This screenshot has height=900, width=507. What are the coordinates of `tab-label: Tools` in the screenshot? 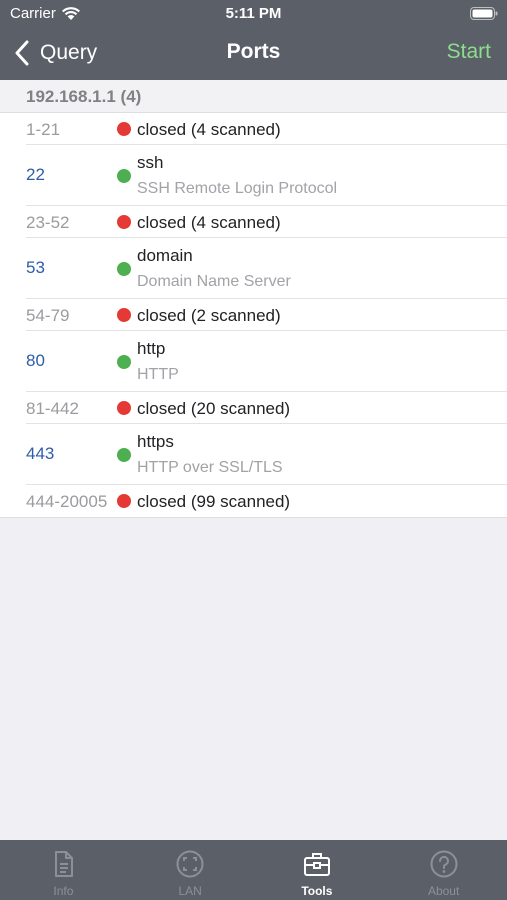 It's located at (317, 891).